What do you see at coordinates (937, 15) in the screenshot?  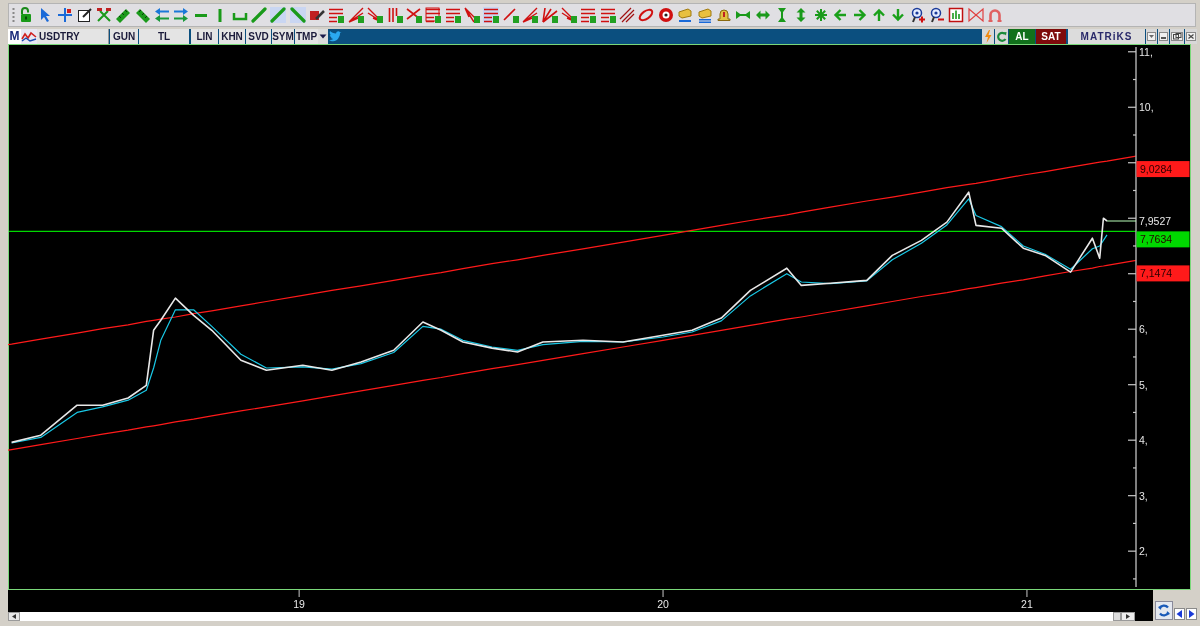 I see `zoom-out-icon` at bounding box center [937, 15].